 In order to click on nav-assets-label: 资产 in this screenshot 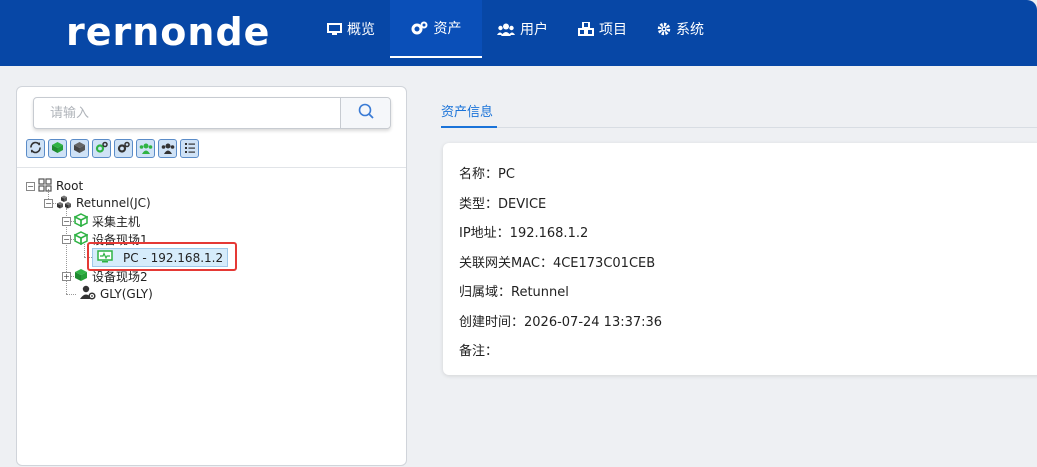, I will do `click(447, 29)`.